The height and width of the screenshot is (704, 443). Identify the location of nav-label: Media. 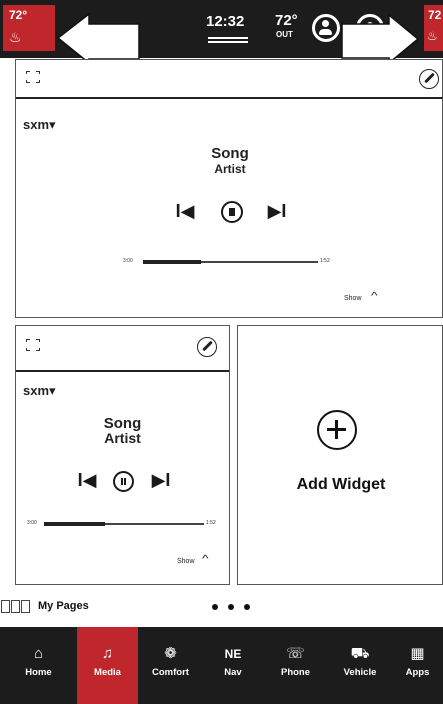
(107, 672).